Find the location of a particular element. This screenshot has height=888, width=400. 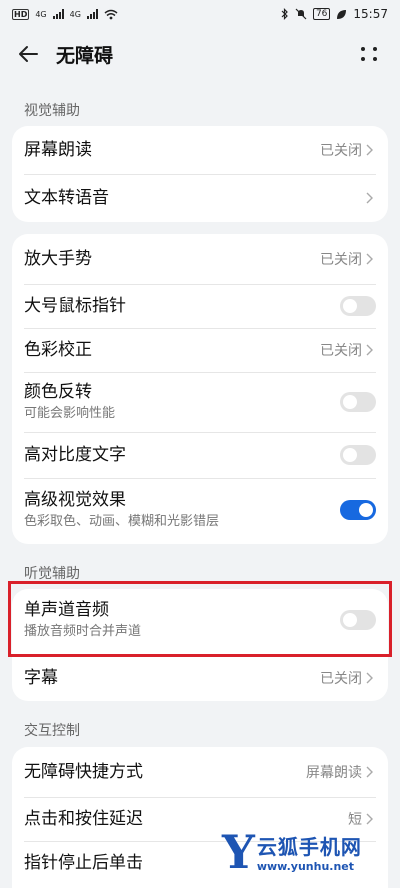

color-inversion-toggle is located at coordinates (358, 402).